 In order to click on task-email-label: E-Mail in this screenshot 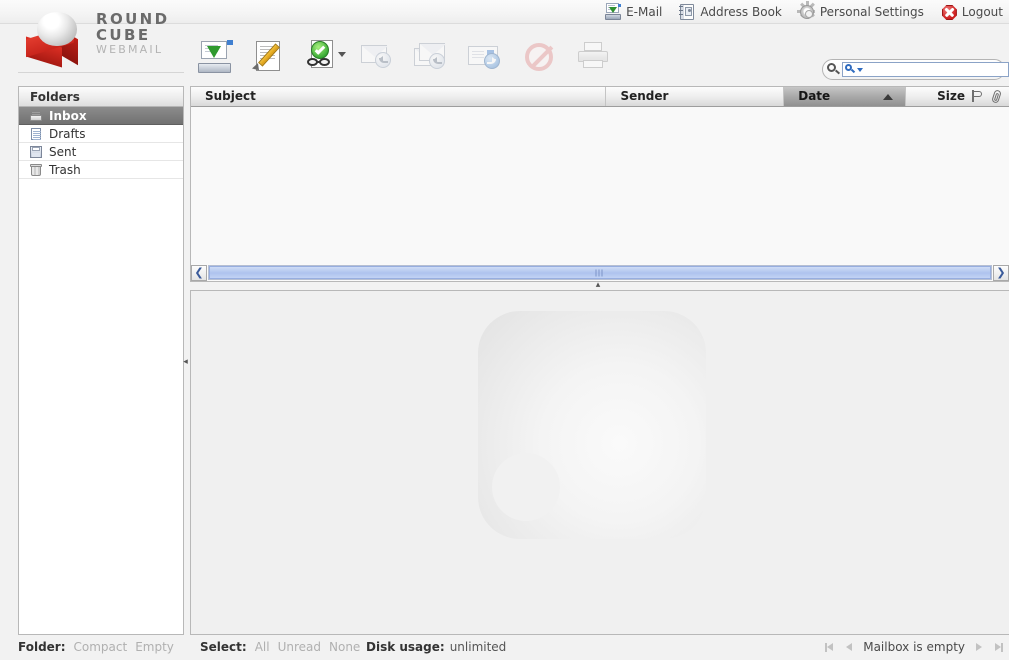, I will do `click(644, 12)`.